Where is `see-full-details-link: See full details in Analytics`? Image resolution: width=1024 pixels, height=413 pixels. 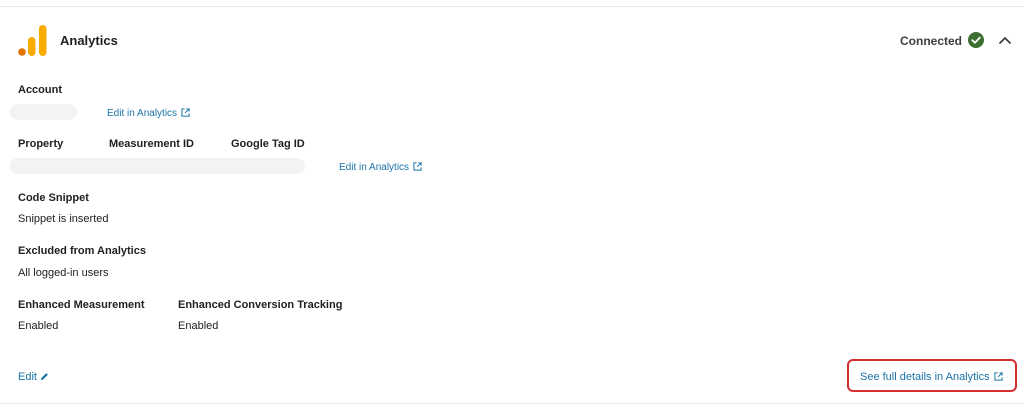
see-full-details-link: See full details in Analytics is located at coordinates (931, 377).